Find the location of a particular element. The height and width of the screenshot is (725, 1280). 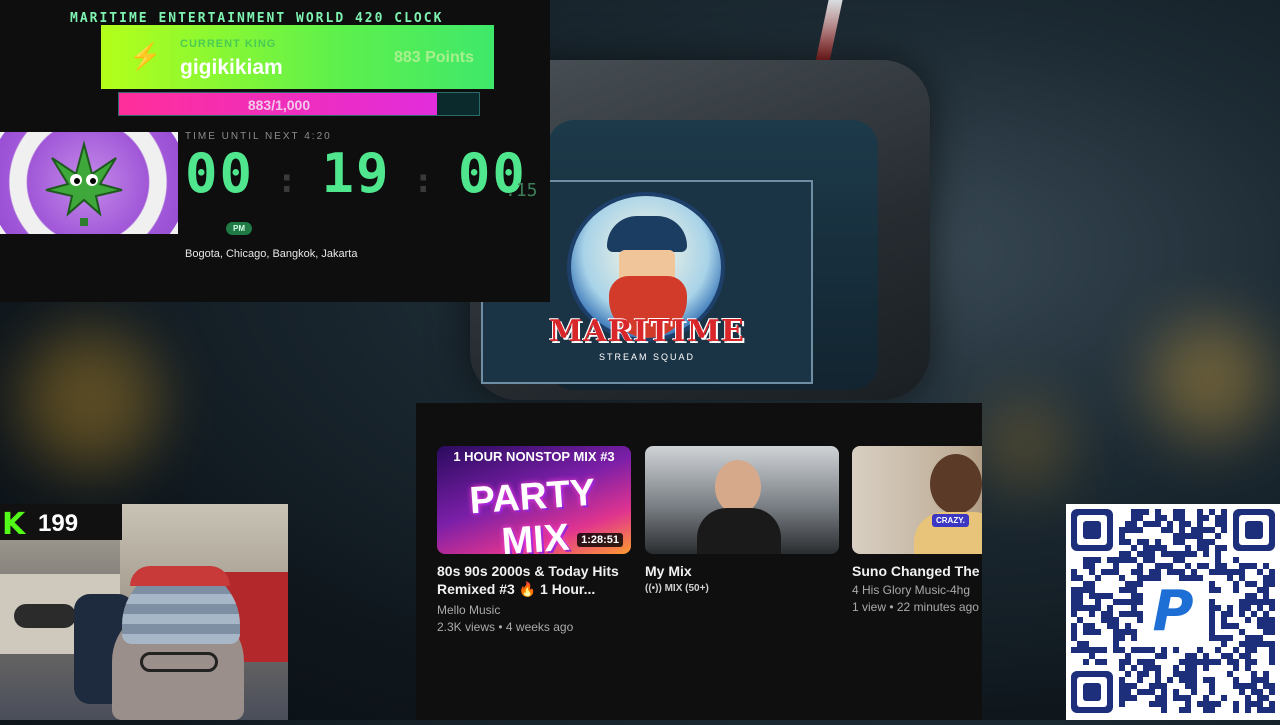

qr-pattern: P is located at coordinates (1173, 611).